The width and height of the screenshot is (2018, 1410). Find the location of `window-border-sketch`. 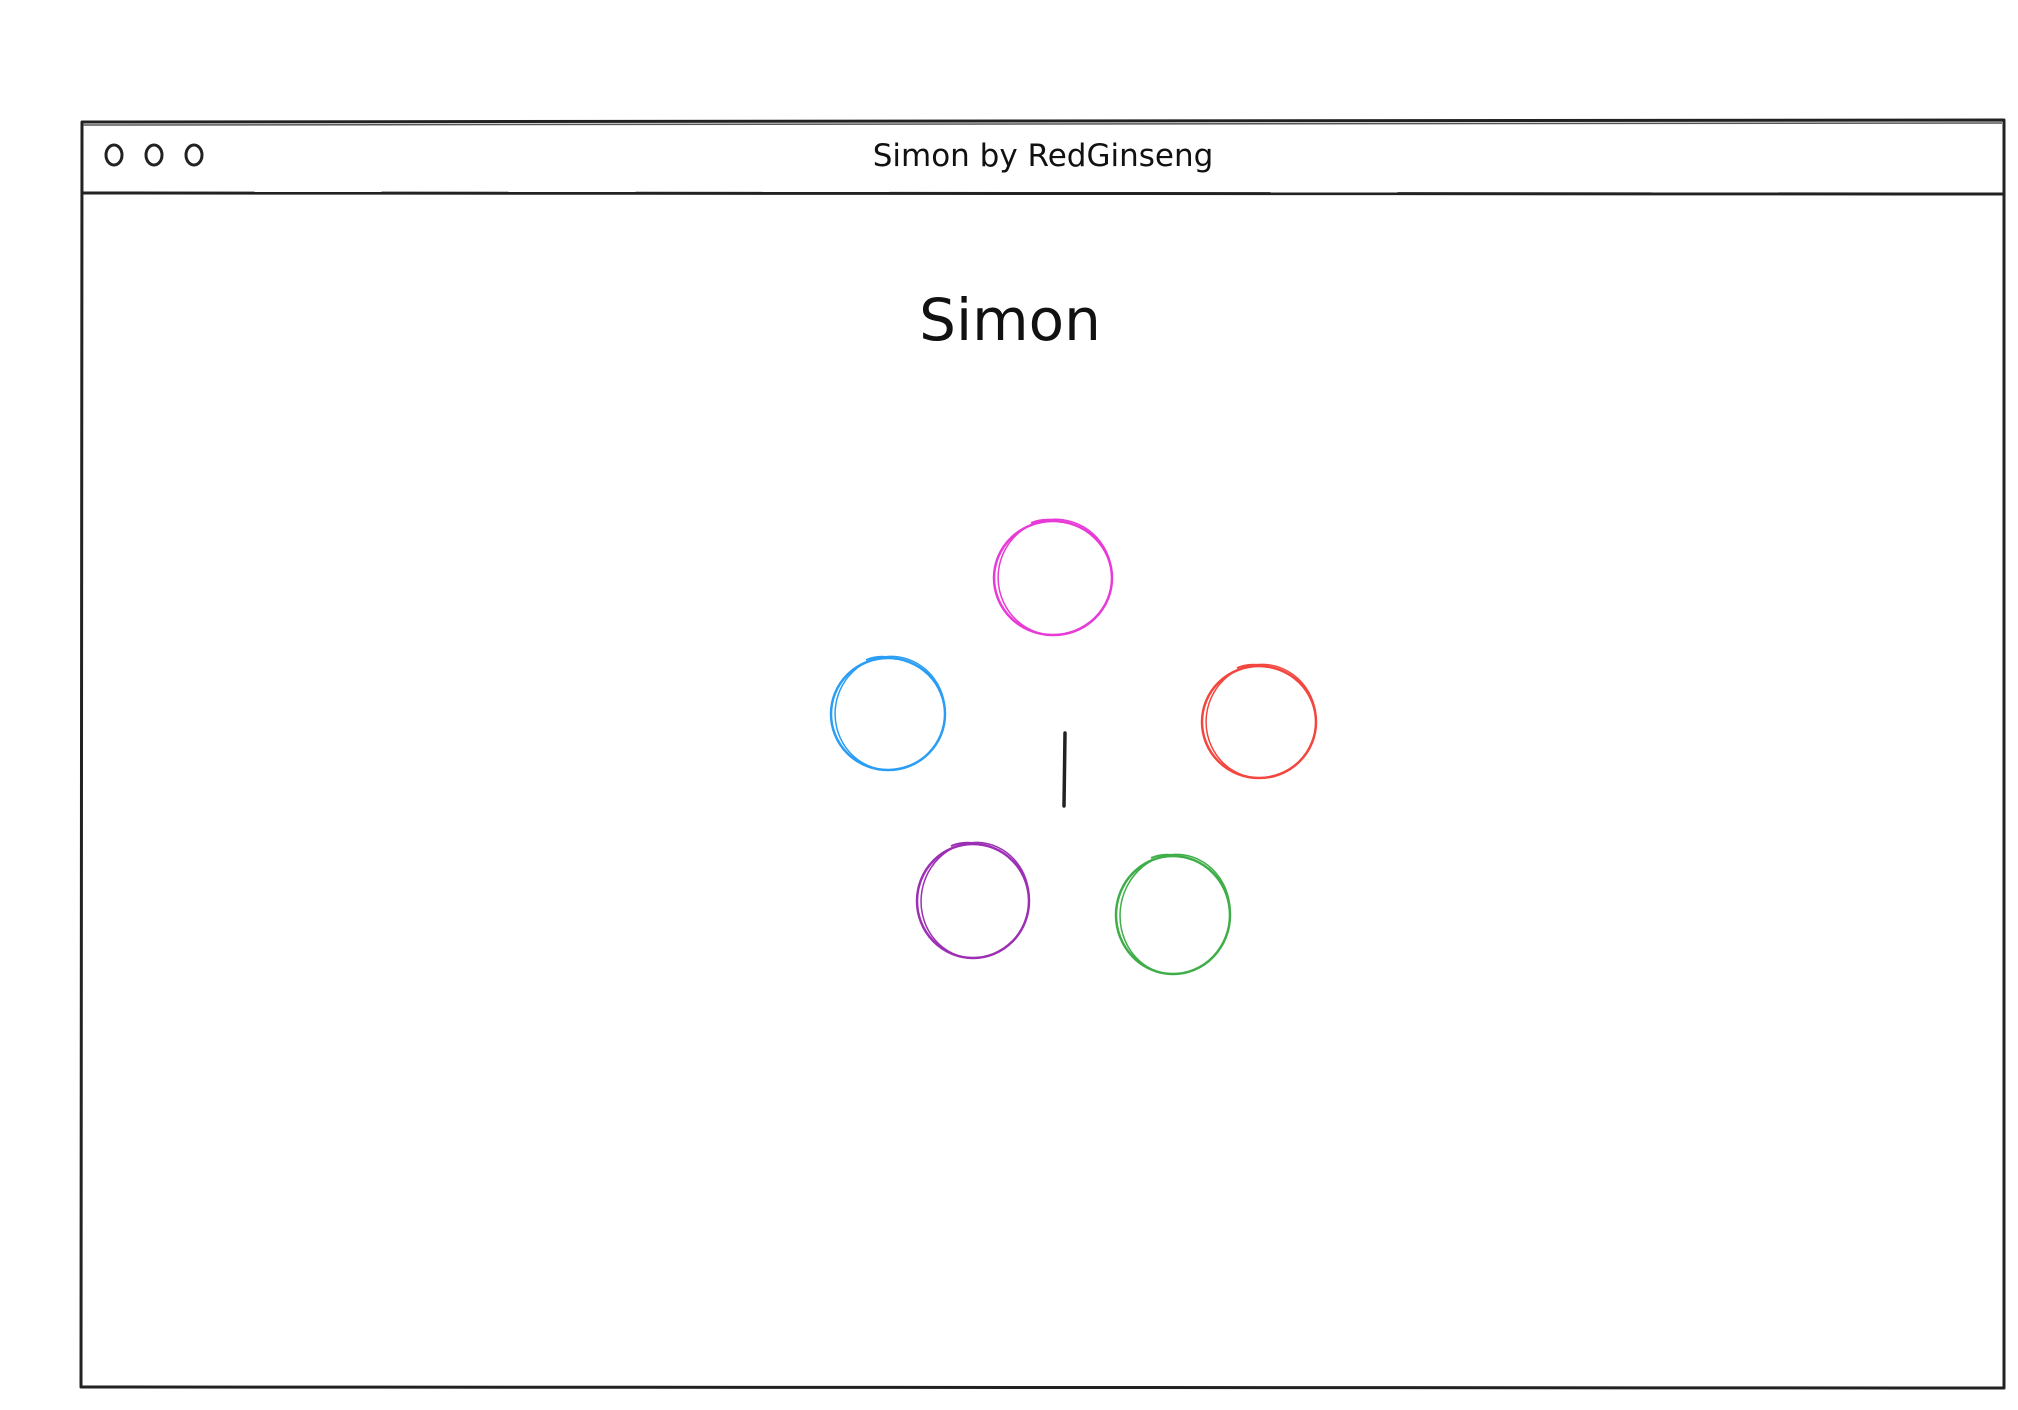

window-border-sketch is located at coordinates (1042, 124).